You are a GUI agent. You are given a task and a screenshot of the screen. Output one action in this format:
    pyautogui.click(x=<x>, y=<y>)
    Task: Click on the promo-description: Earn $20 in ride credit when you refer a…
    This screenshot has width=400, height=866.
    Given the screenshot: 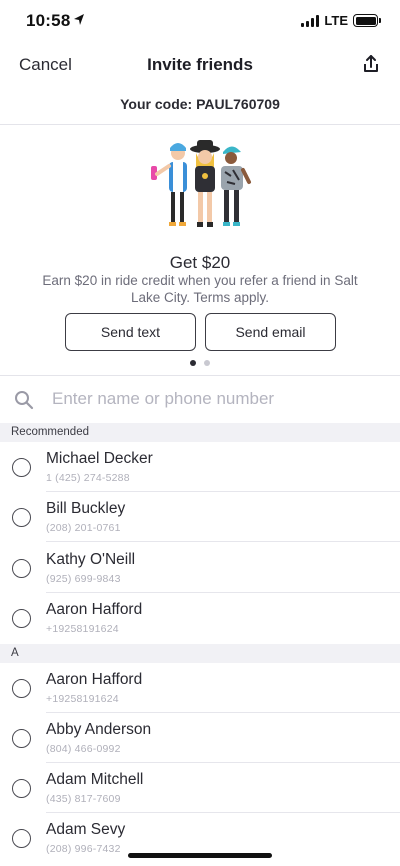 What is the action you would take?
    pyautogui.click(x=200, y=289)
    